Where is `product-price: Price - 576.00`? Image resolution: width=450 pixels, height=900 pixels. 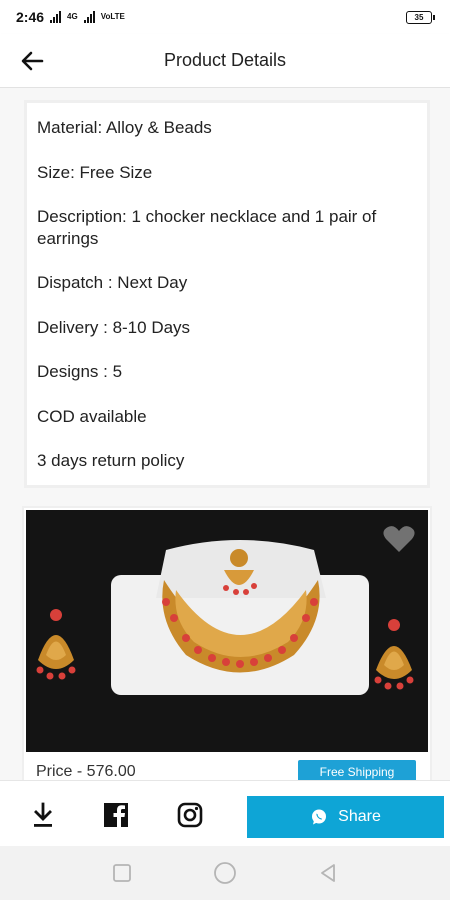
product-price: Price - 576.00 is located at coordinates (86, 771).